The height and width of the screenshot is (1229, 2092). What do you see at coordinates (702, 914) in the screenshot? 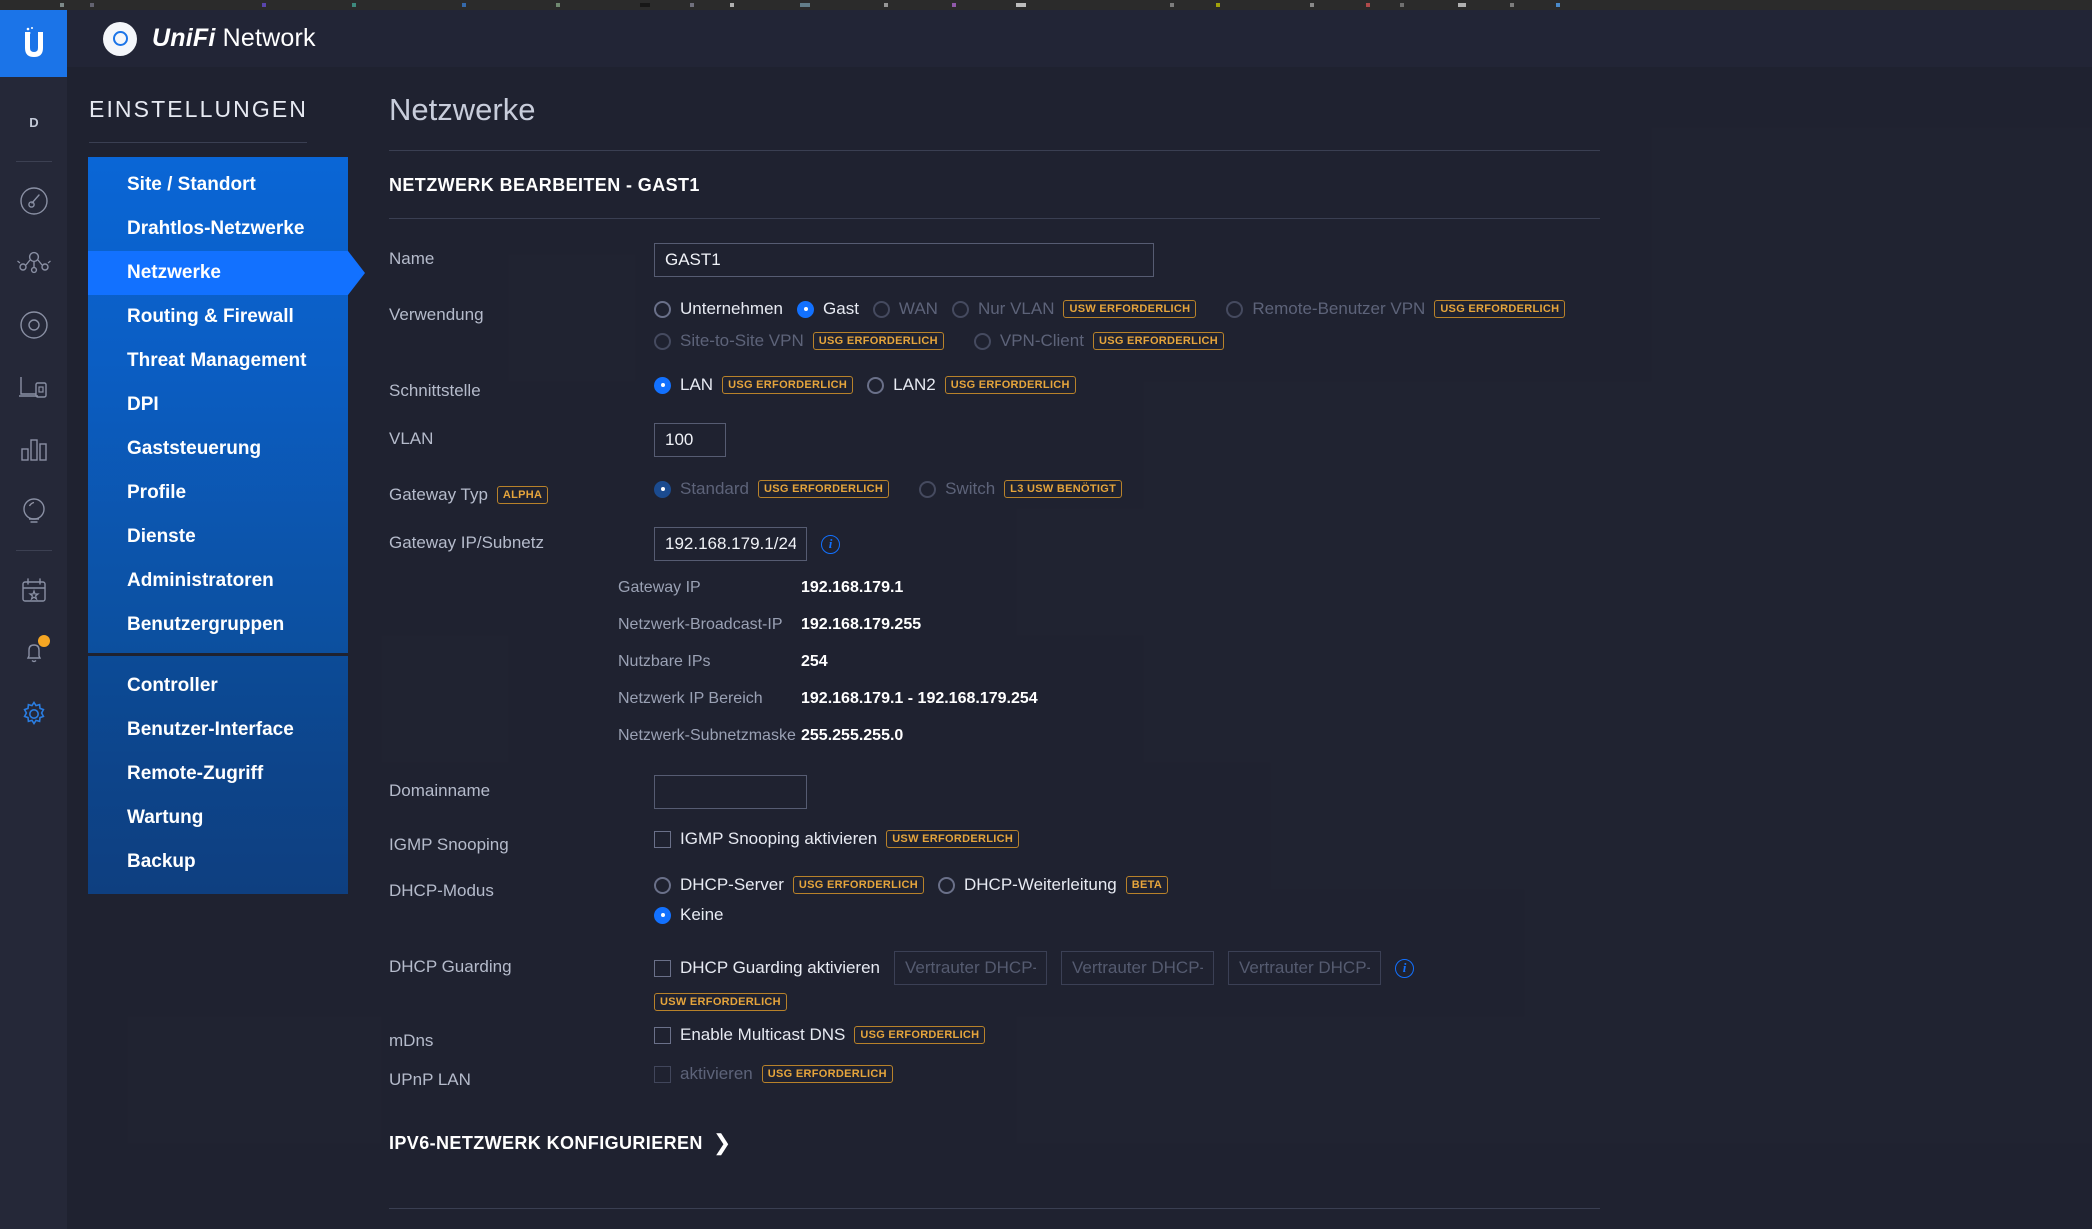
I see `option-label: Keine` at bounding box center [702, 914].